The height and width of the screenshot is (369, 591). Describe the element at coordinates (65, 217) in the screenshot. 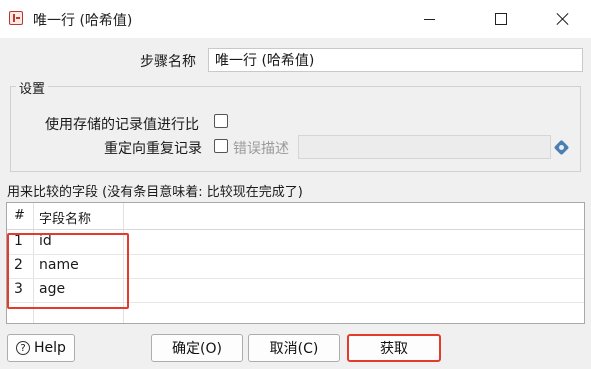

I see `column-header-field-name: 字段名称` at that location.